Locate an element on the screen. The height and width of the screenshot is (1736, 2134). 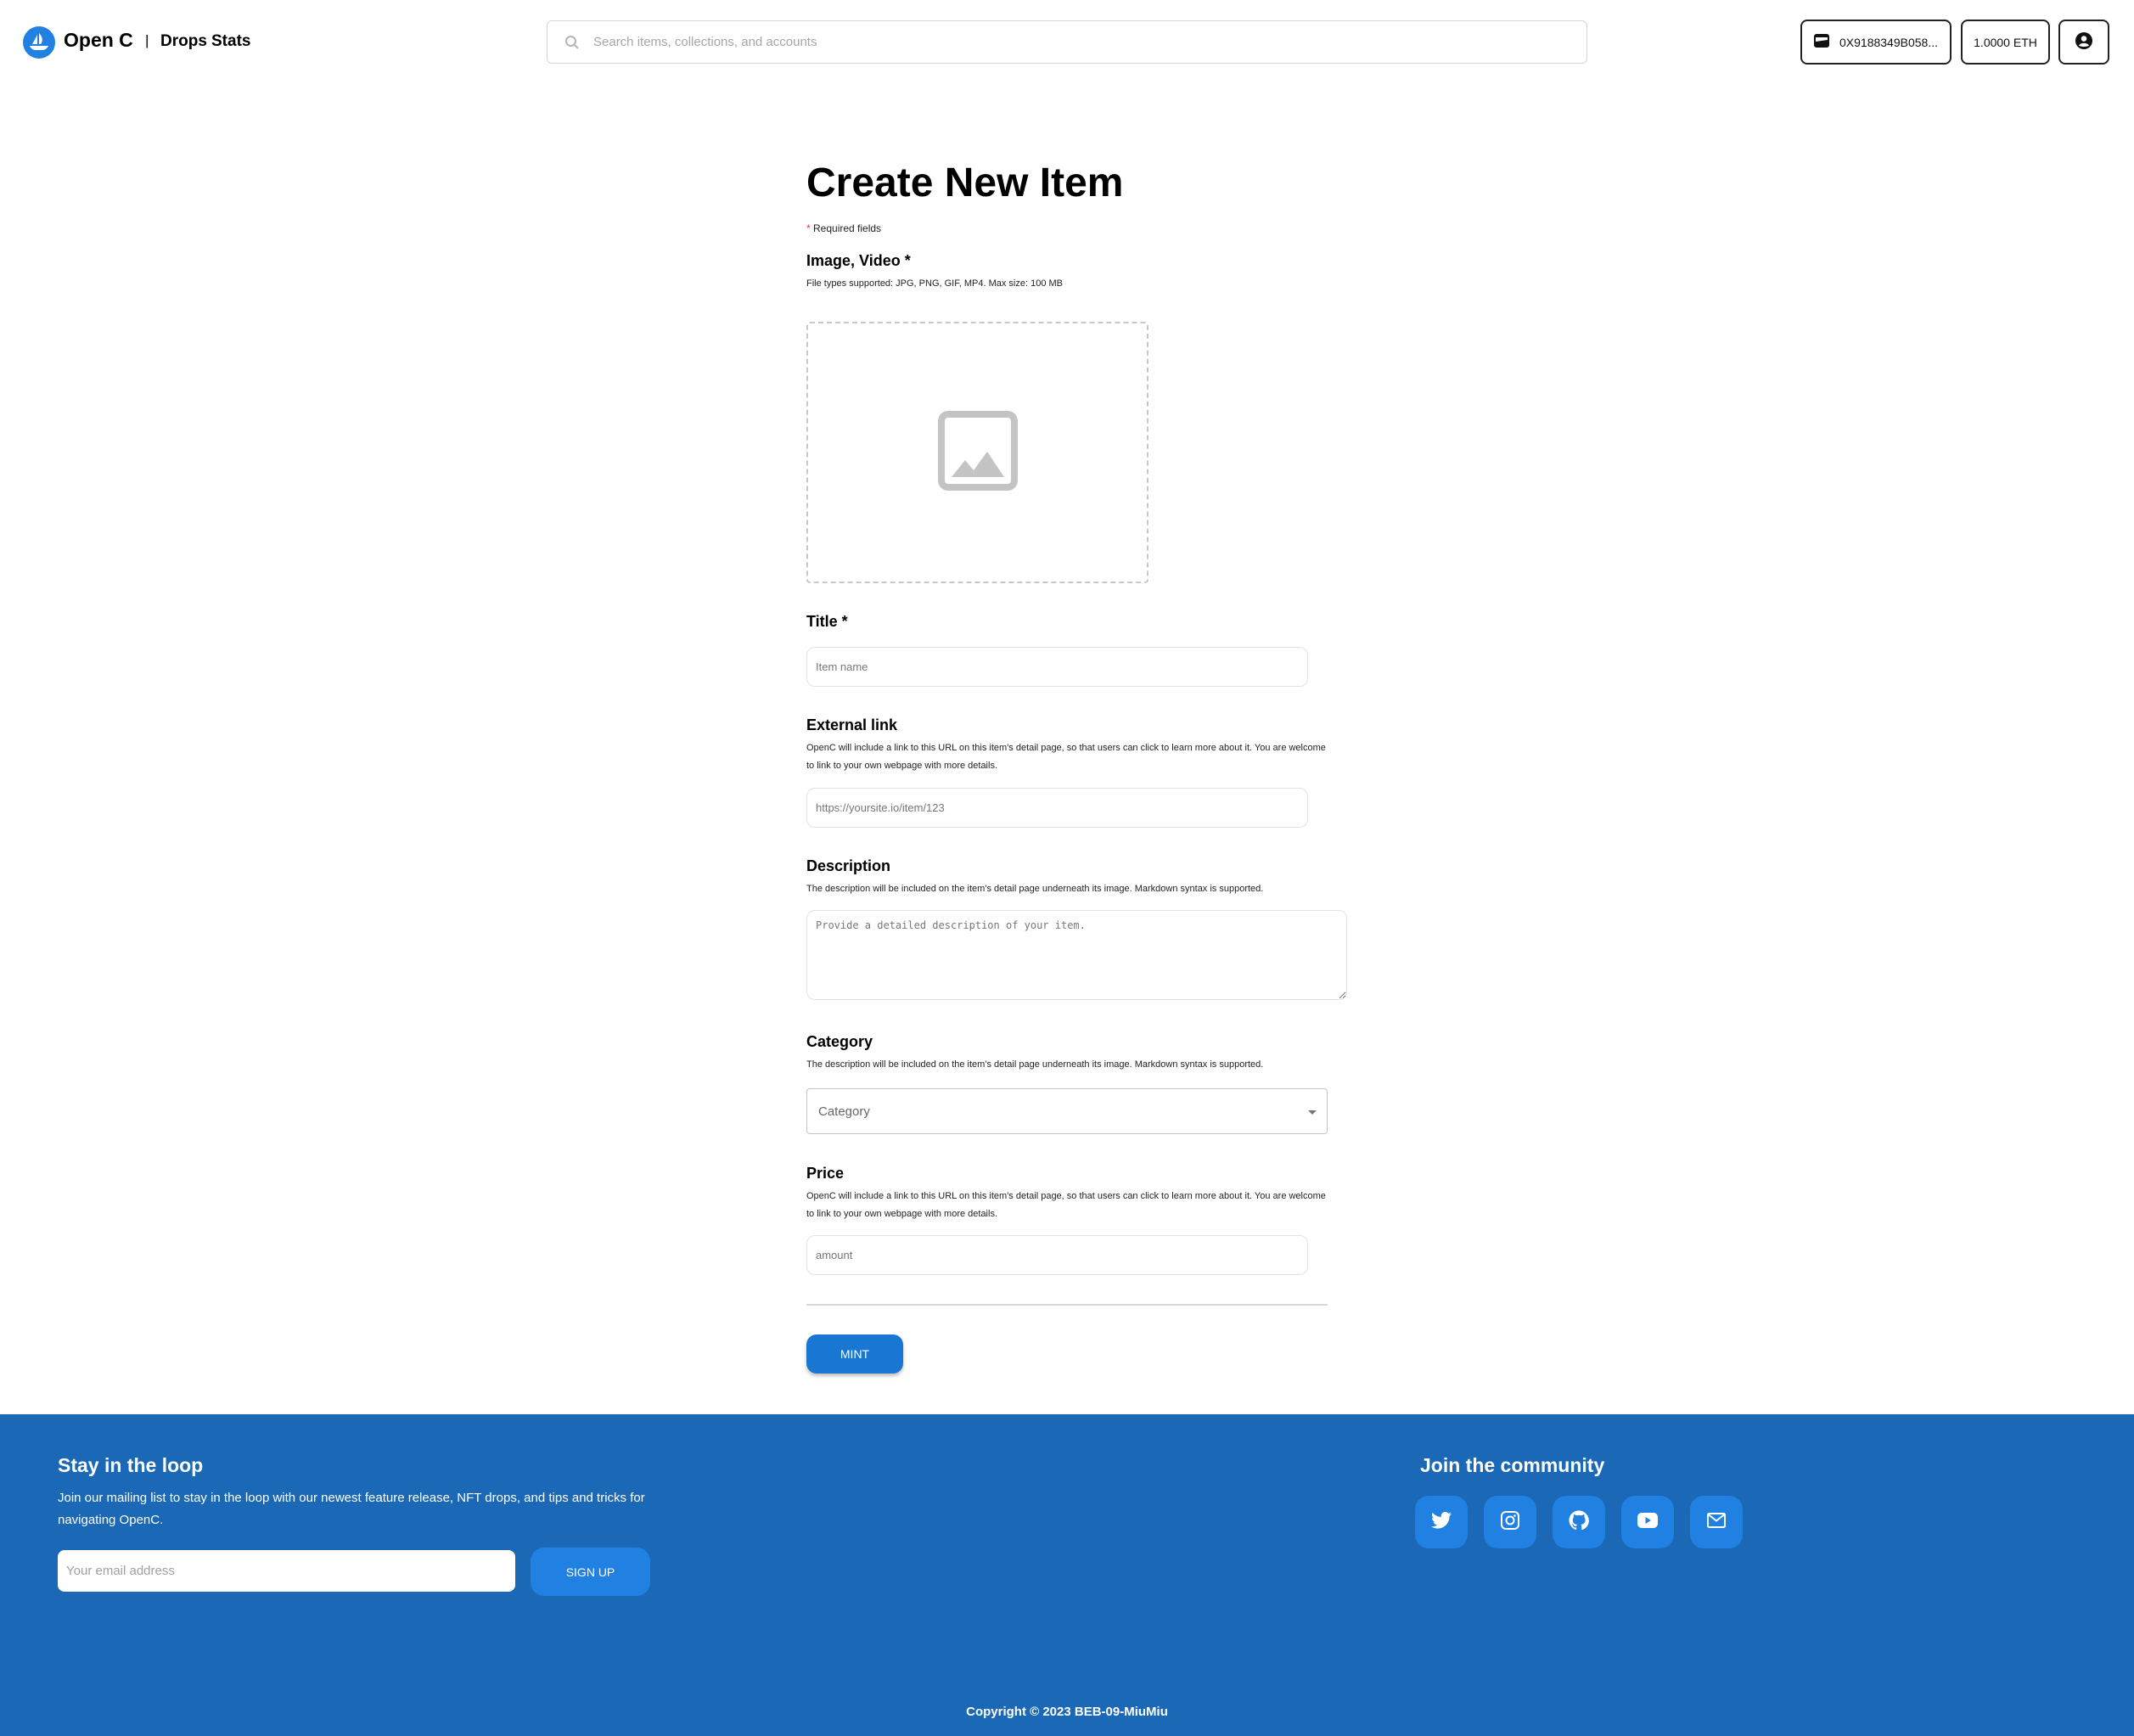
description-label: Description is located at coordinates (848, 866).